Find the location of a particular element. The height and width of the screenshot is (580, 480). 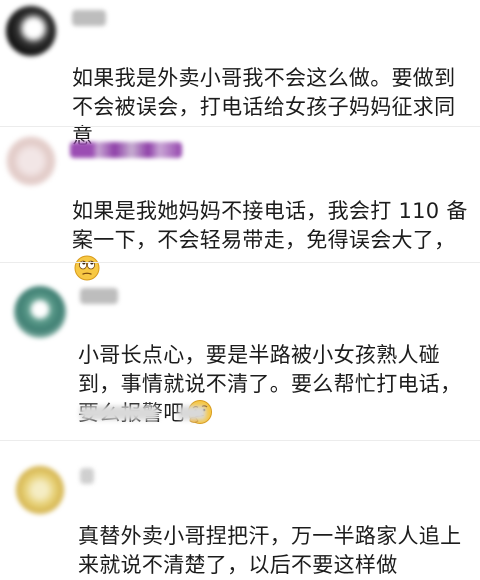

comment-text: 真替外卖小哥捏把汗，万一半路家人追上 来就说不清楚了，以后不要这样做 is located at coordinates (278, 536).